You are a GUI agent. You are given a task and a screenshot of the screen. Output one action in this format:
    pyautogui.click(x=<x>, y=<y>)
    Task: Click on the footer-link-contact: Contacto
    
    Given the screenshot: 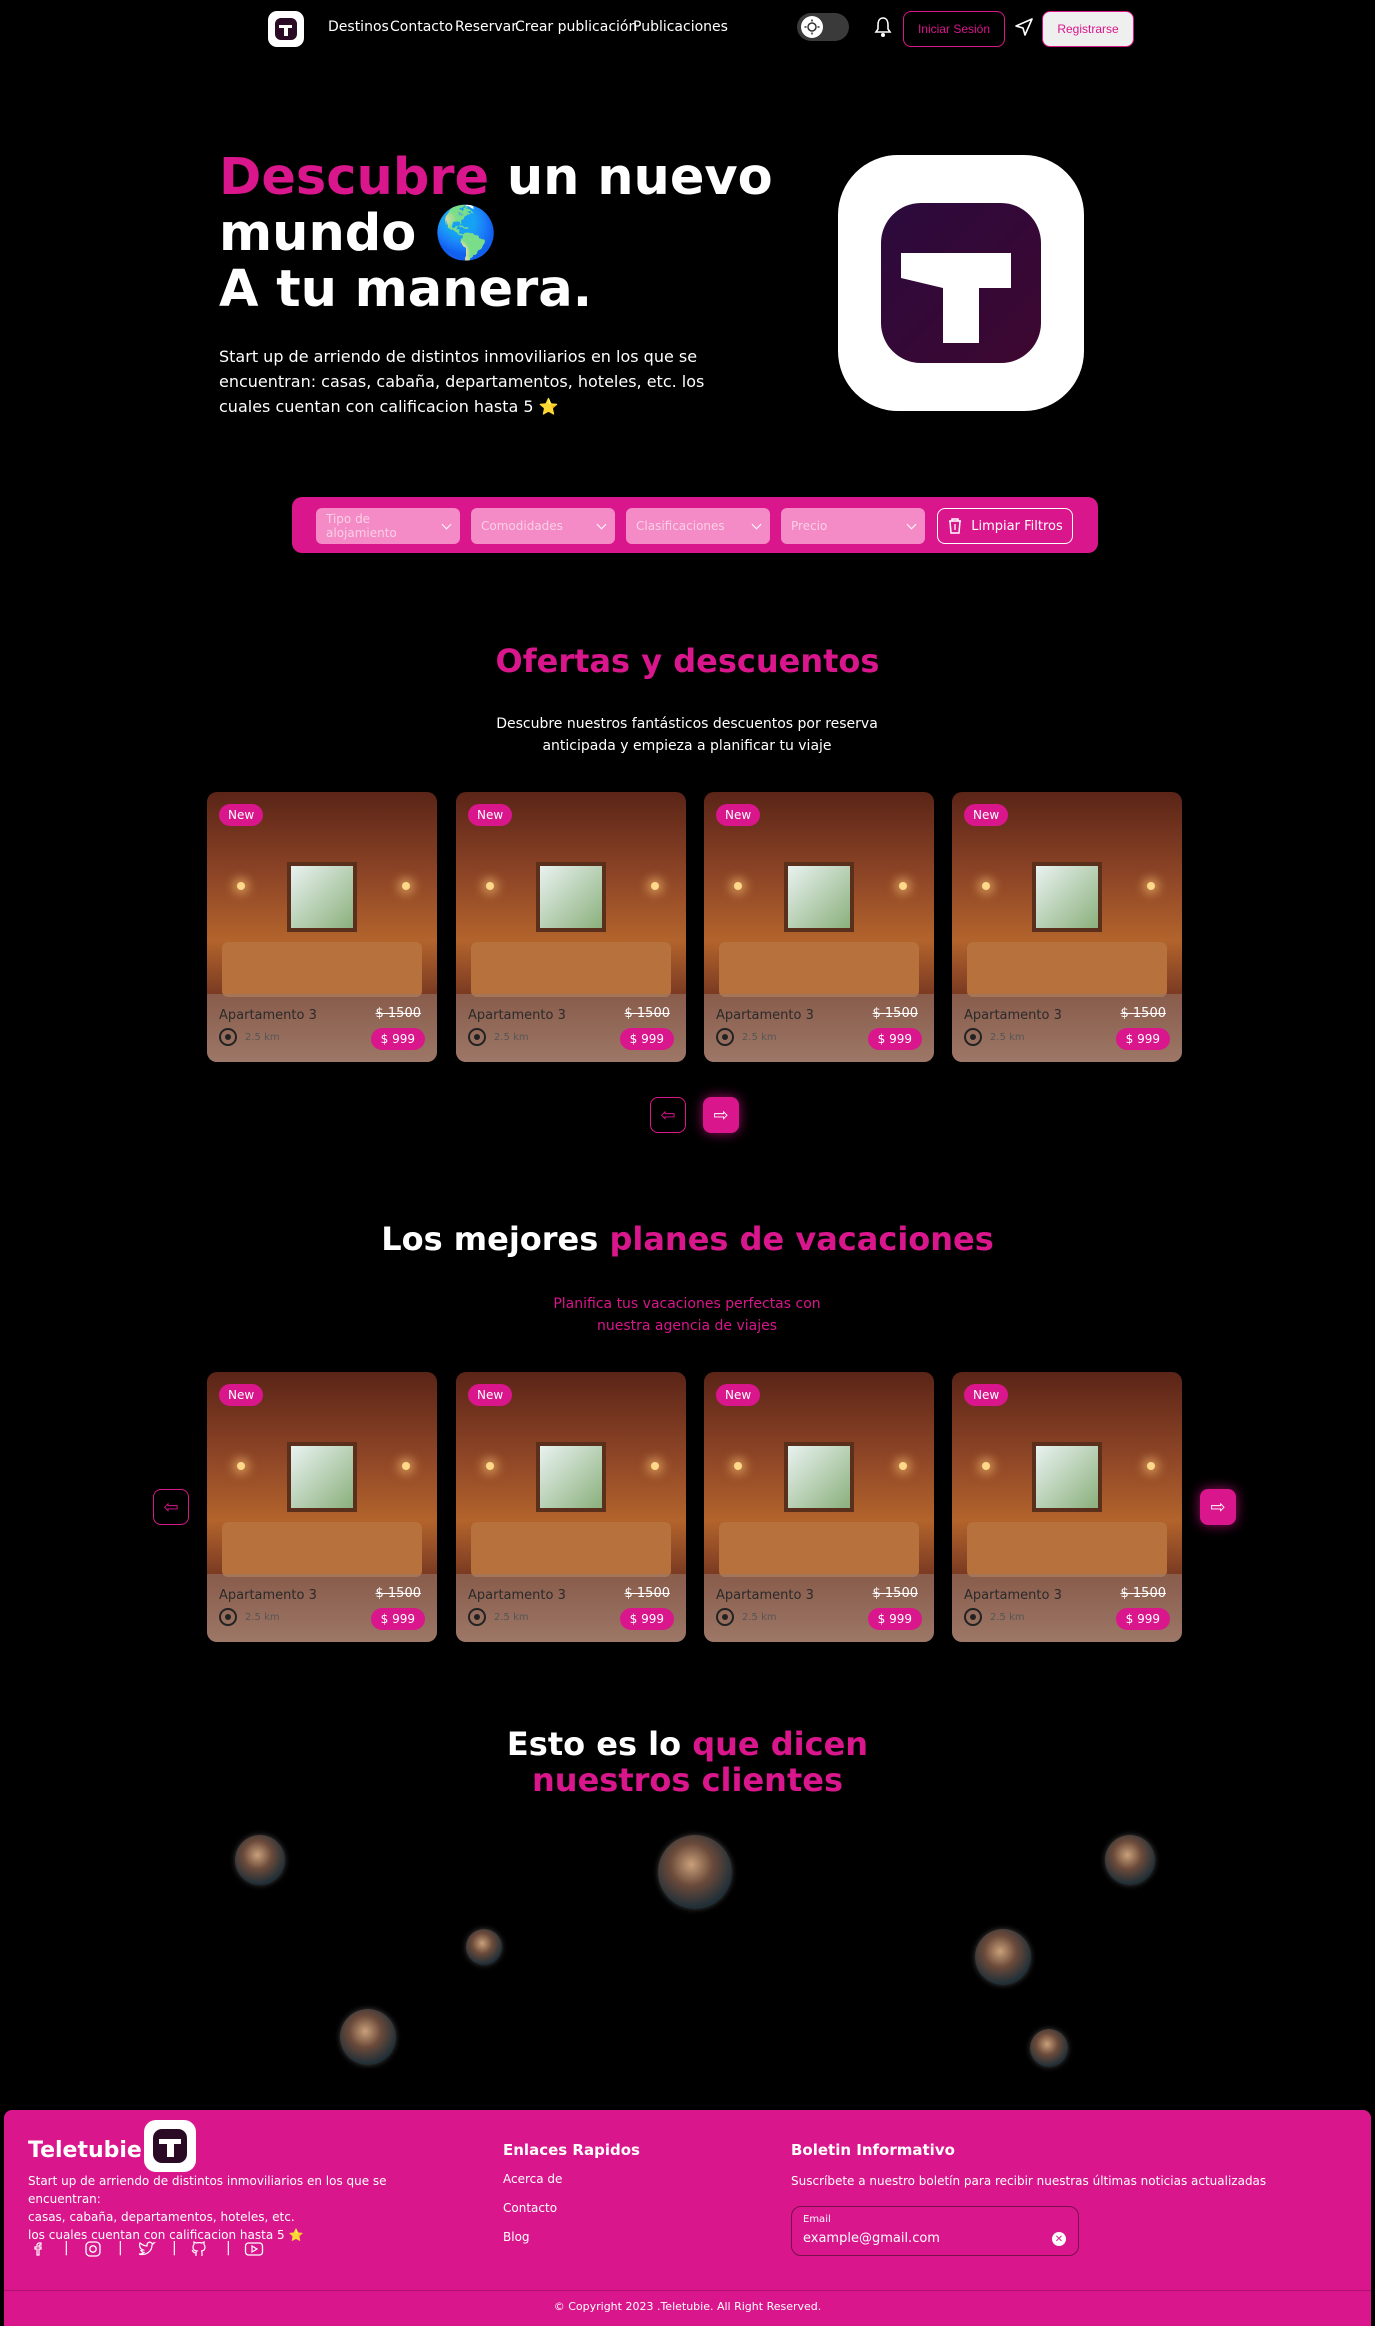 What is the action you would take?
    pyautogui.click(x=530, y=2208)
    